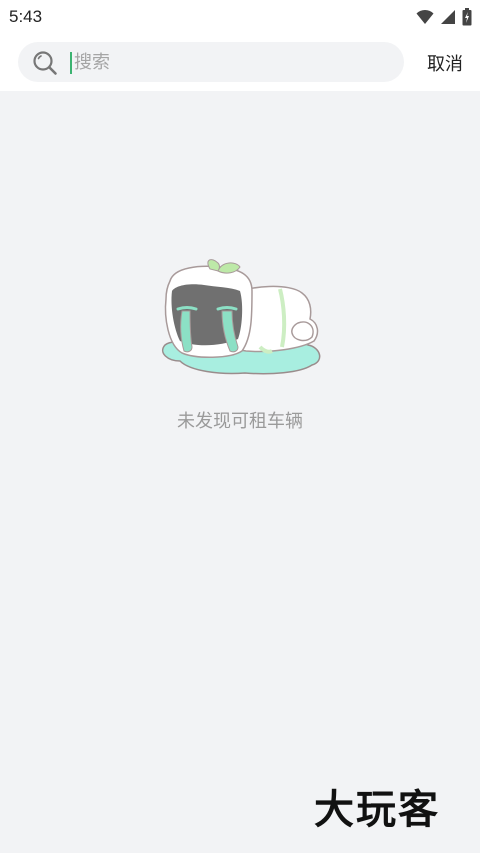  What do you see at coordinates (445, 63) in the screenshot?
I see `cancel-button: 取消` at bounding box center [445, 63].